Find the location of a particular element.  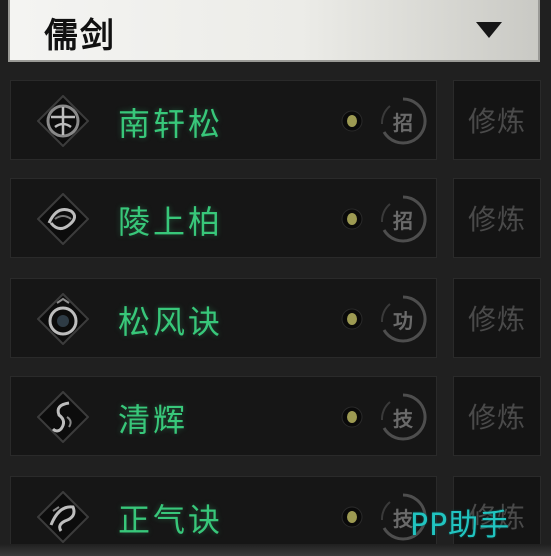

watermark: PP助手 is located at coordinates (460, 525).